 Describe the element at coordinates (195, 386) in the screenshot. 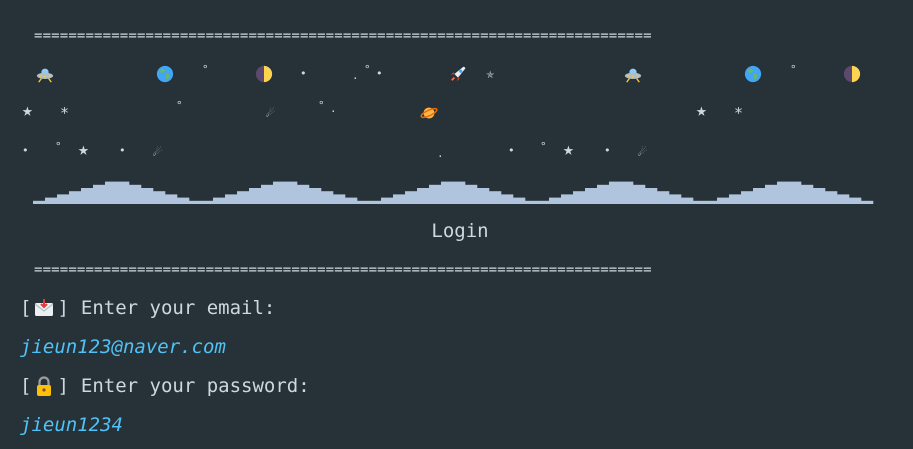

I see `password-prompt-label: Enter your password:` at that location.